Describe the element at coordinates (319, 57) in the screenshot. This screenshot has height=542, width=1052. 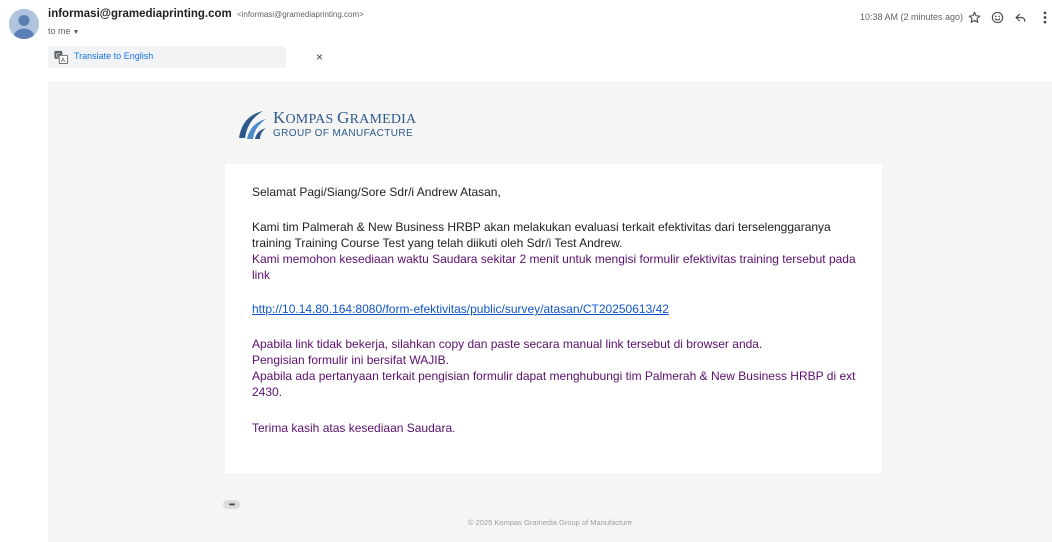
I see `close-icon: ×` at that location.